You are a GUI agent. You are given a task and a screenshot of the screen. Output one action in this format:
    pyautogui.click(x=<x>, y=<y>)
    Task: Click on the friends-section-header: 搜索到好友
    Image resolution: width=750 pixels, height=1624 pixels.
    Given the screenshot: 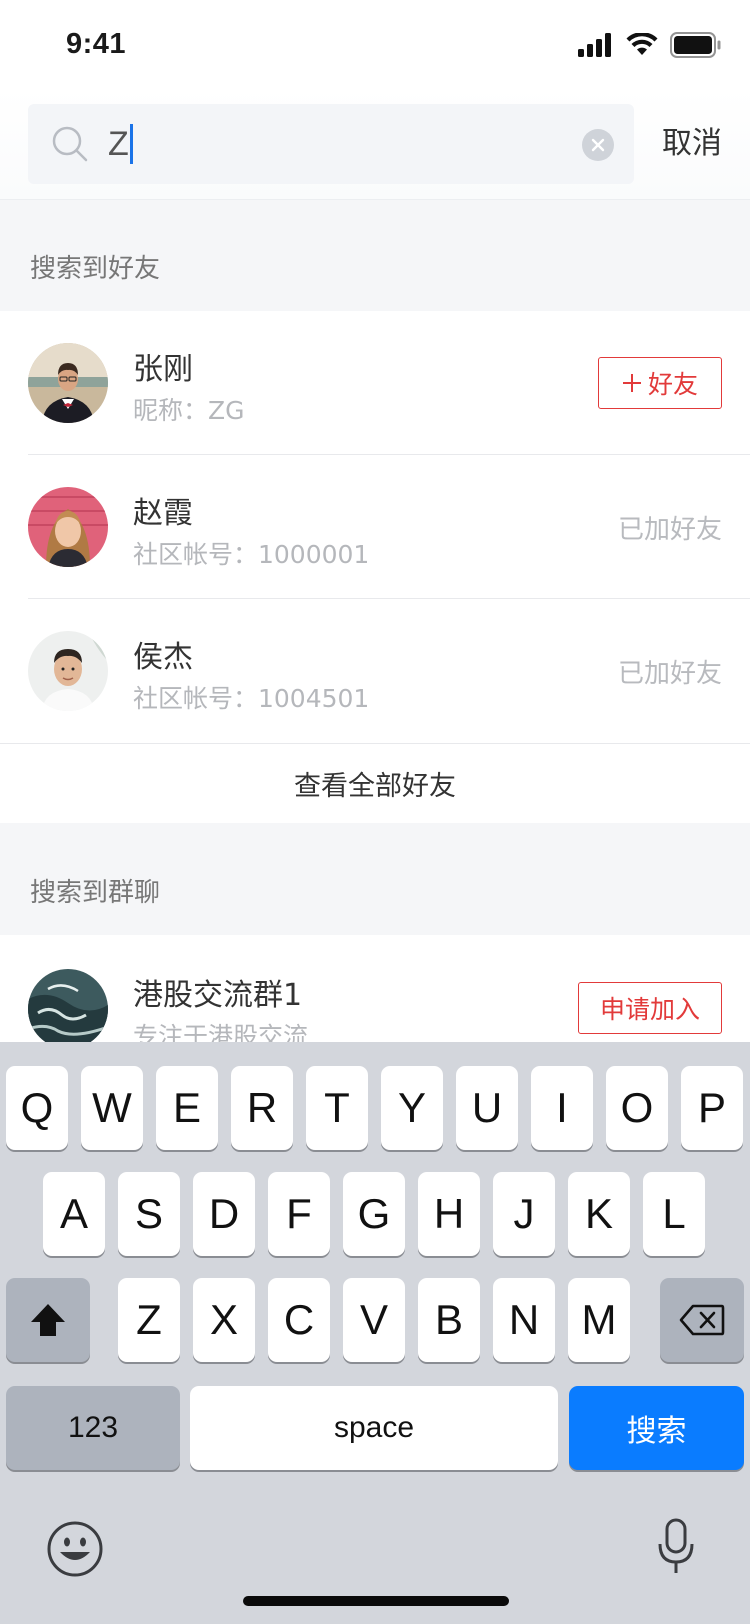 What is the action you would take?
    pyautogui.click(x=375, y=256)
    